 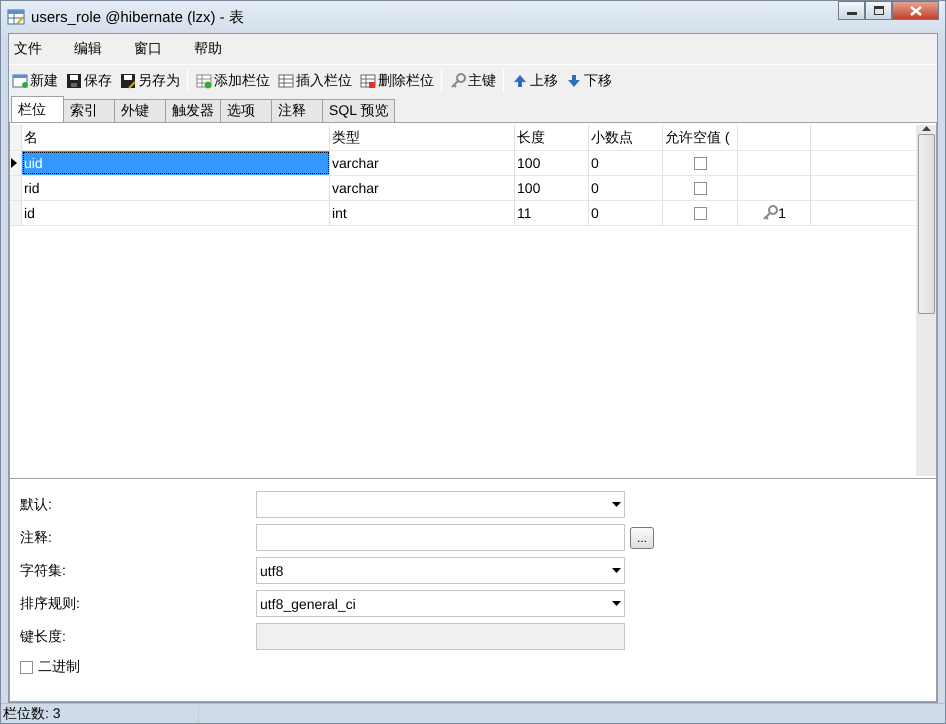 What do you see at coordinates (315, 81) in the screenshot?
I see `toolbar-button: 插入栏位` at bounding box center [315, 81].